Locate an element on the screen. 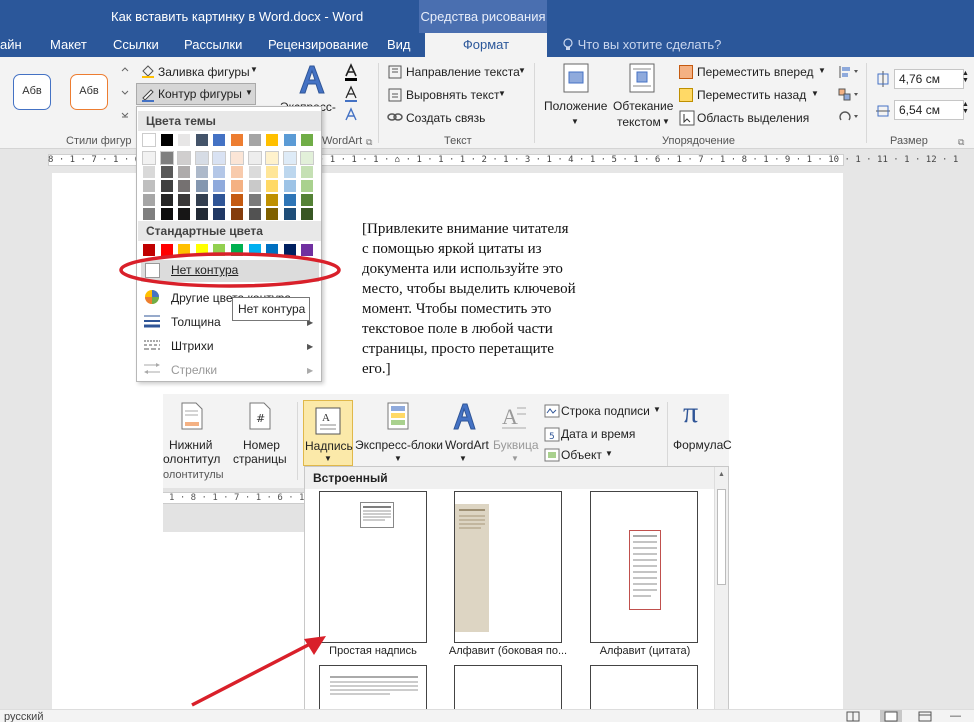 This screenshot has height=722, width=974. dropcap-button: Буквица is located at coordinates (516, 445).